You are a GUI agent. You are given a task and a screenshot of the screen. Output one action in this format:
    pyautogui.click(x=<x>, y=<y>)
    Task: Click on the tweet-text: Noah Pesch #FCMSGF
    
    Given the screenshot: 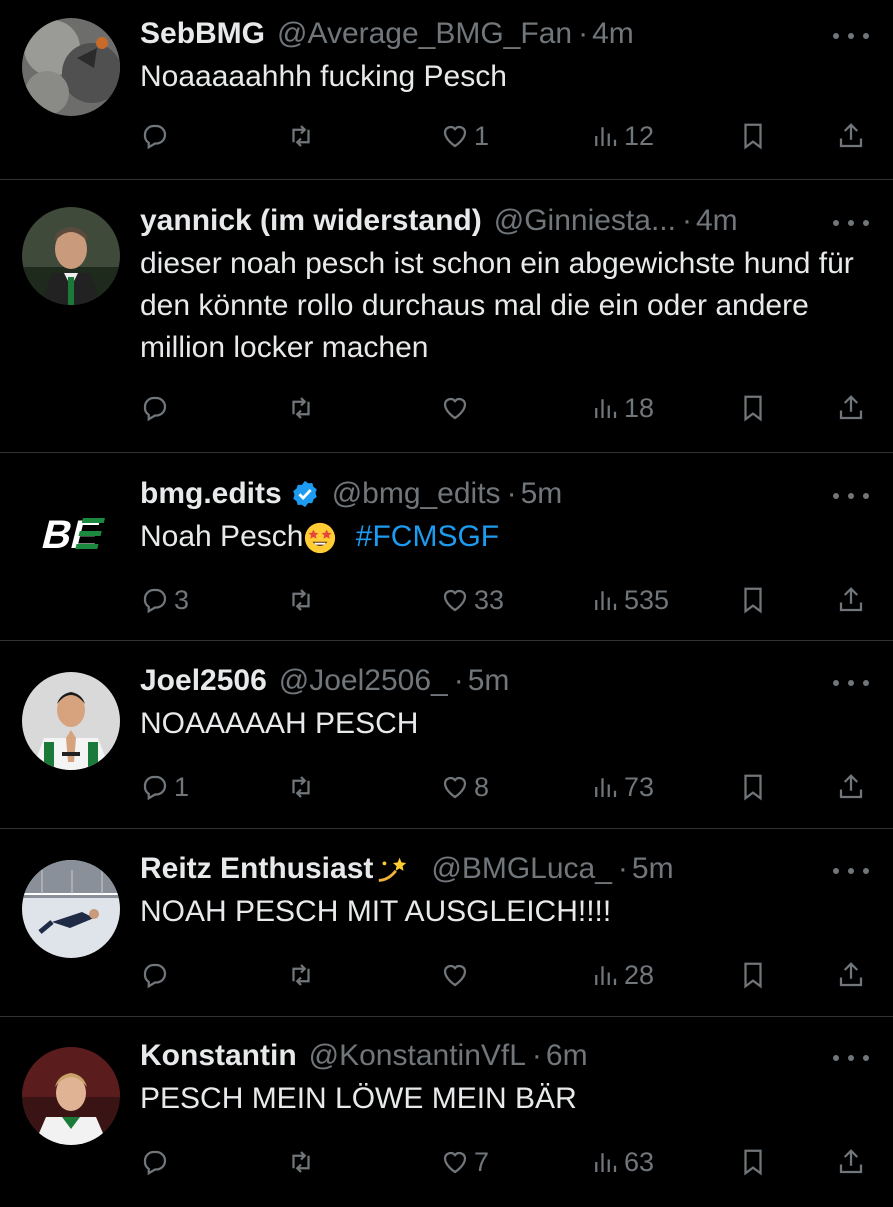 What is the action you would take?
    pyautogui.click(x=506, y=537)
    